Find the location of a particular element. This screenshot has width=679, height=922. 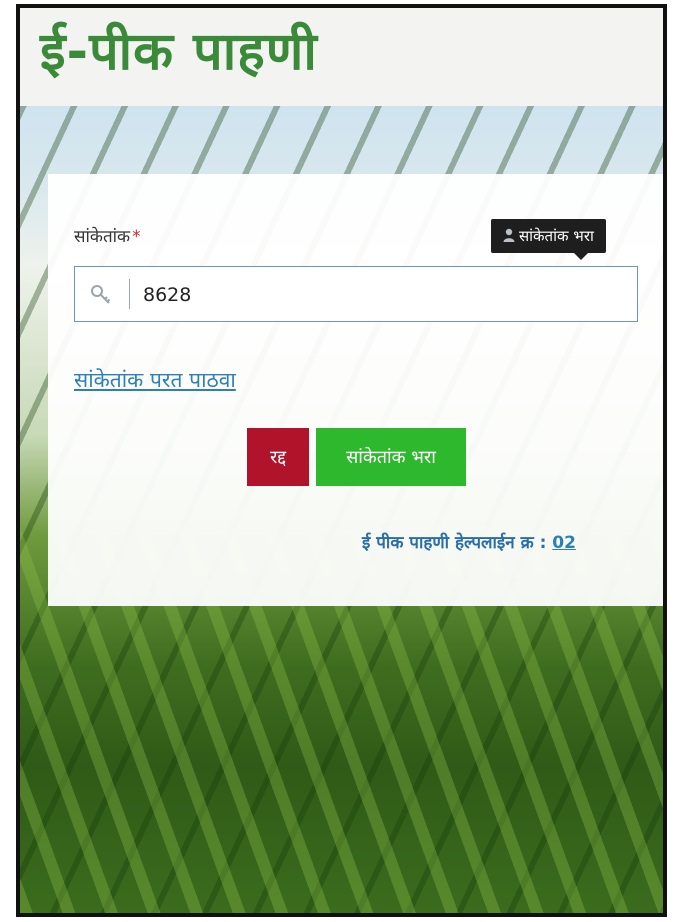

helpline-text: ई पीक पाहणी हेल्पलाईन क्र : is located at coordinates (457, 543).